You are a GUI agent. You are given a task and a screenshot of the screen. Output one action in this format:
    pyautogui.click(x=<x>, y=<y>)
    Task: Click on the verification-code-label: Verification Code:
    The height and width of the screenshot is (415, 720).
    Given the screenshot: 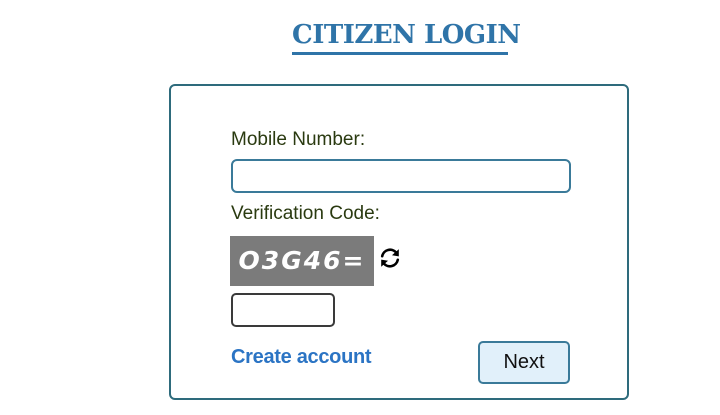 What is the action you would take?
    pyautogui.click(x=305, y=213)
    